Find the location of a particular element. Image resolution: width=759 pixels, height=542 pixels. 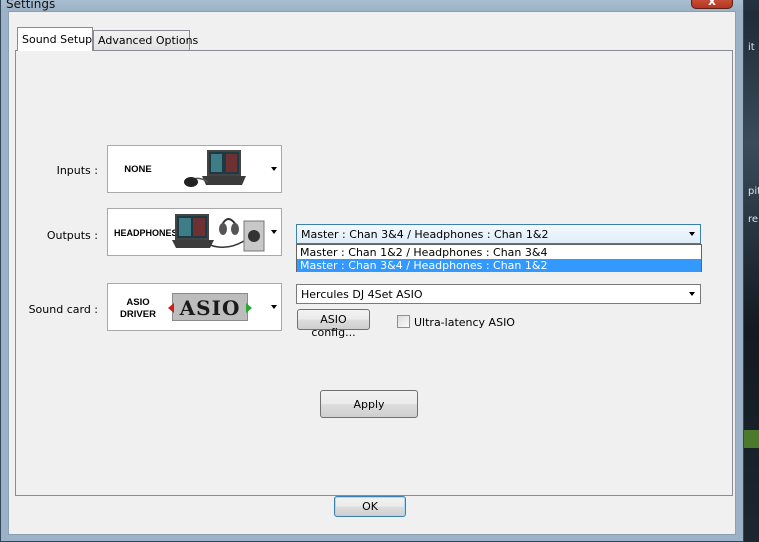

output-device-icon is located at coordinates (218, 233).